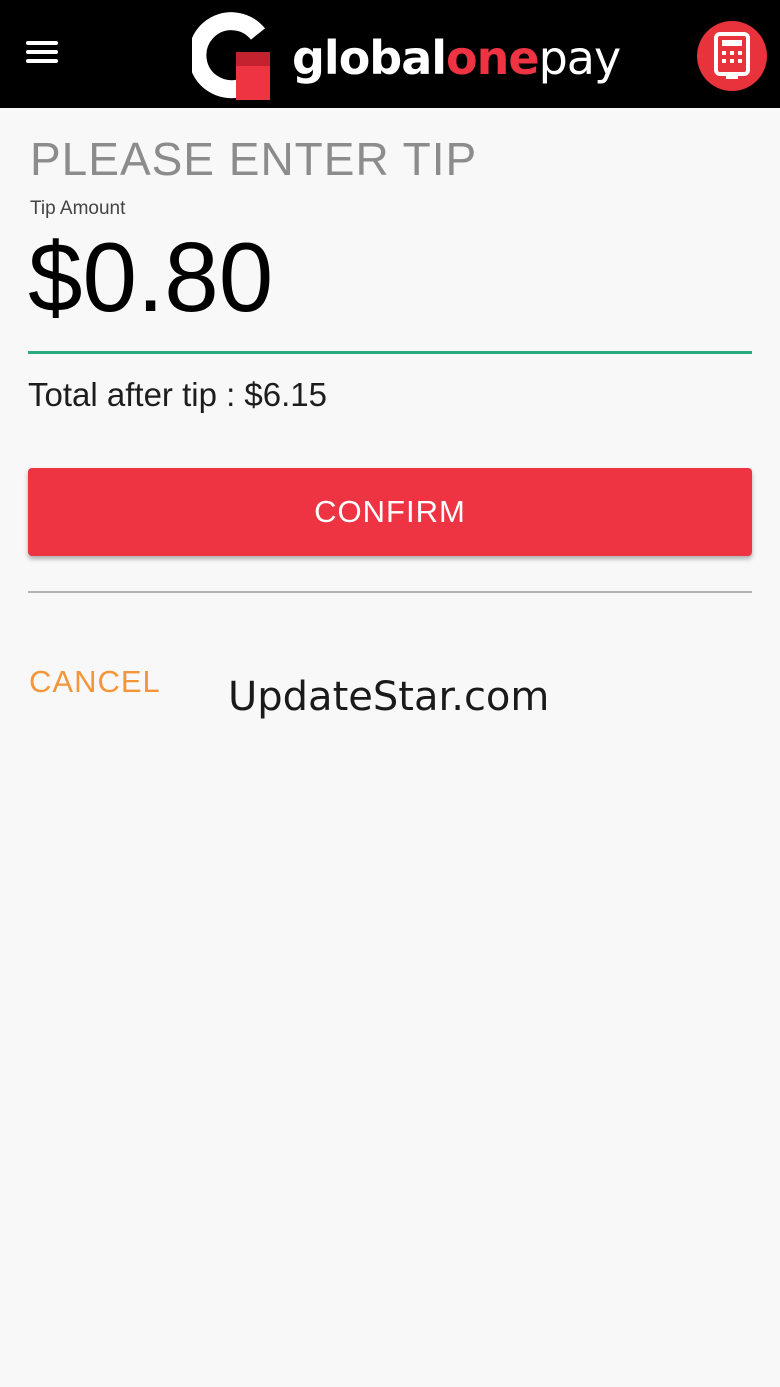 This screenshot has height=1387, width=780. What do you see at coordinates (42, 53) in the screenshot?
I see `hamburger-menu-icon` at bounding box center [42, 53].